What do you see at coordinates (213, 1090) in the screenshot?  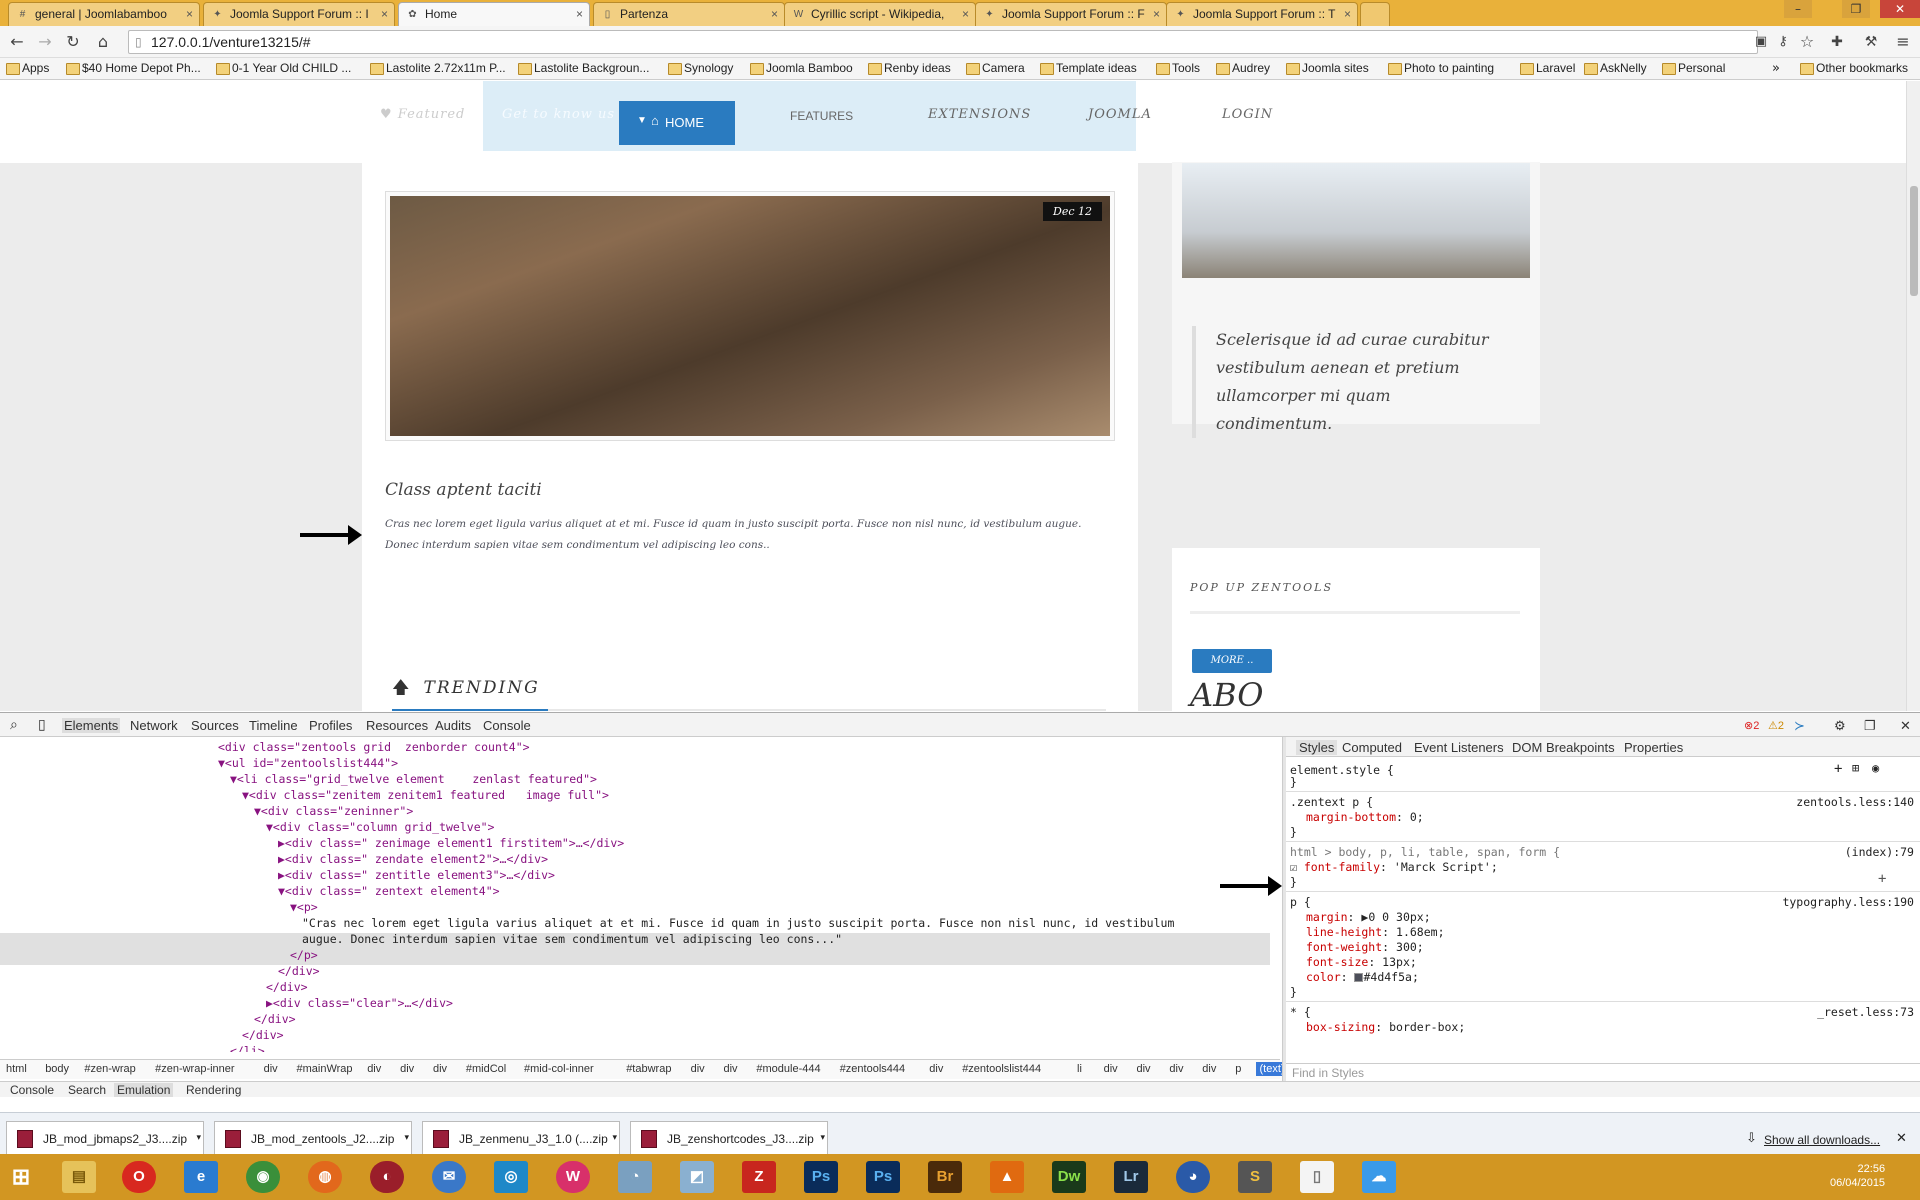 I see `drawer-tab-rendering: Rendering` at bounding box center [213, 1090].